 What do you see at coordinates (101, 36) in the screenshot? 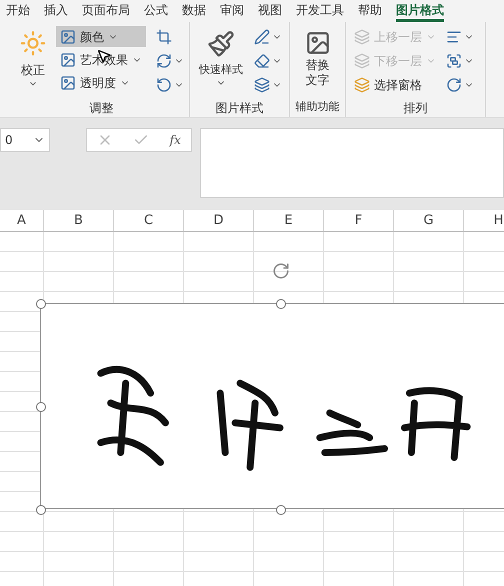
I see `adjust-button: 颜色` at bounding box center [101, 36].